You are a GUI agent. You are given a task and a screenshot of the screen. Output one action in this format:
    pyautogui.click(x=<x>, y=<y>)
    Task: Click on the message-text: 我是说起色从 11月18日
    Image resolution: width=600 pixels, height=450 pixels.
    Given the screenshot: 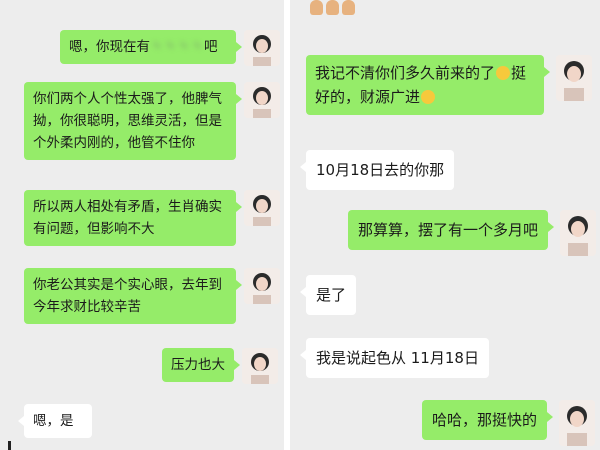 What is the action you would take?
    pyautogui.click(x=397, y=358)
    